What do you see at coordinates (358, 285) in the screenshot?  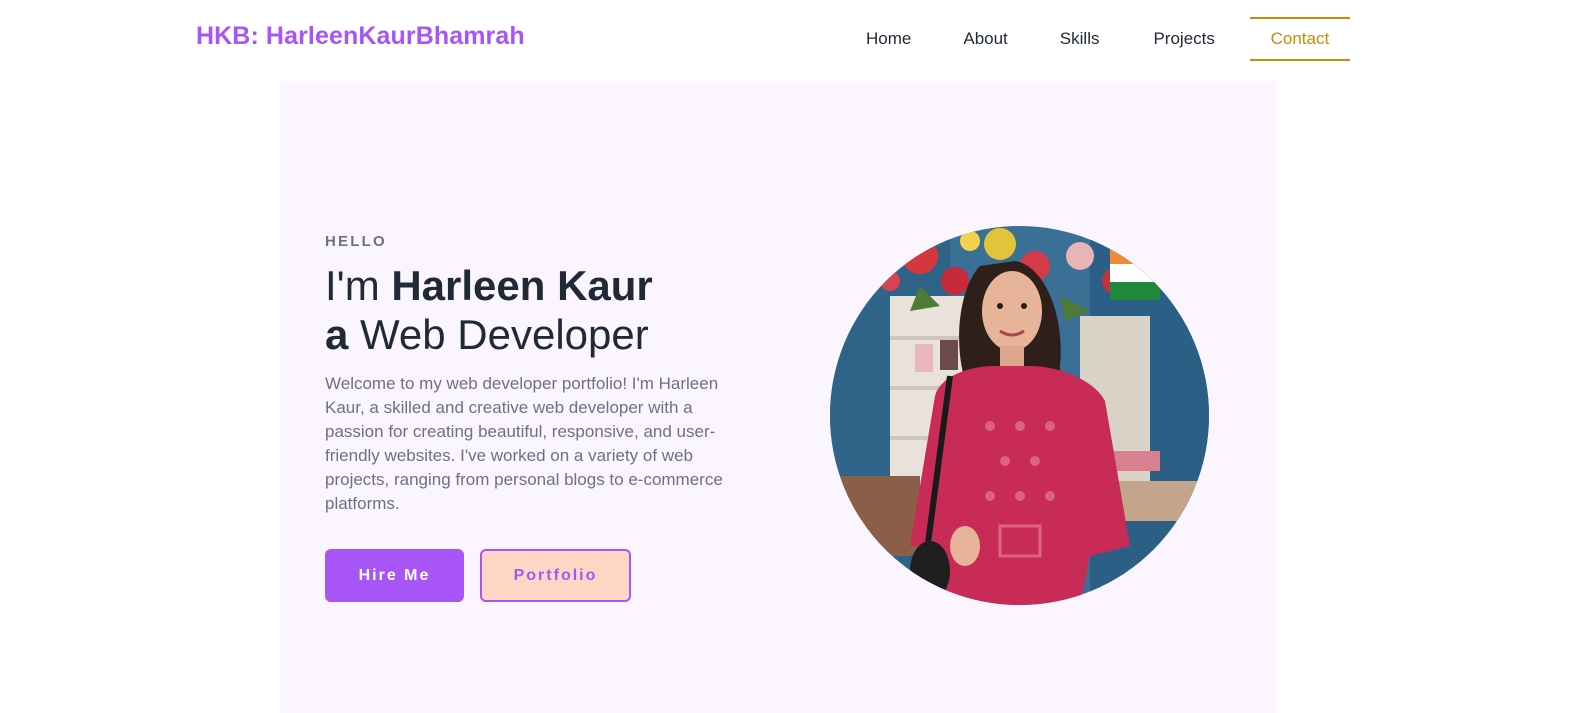 I see `headline-prefix: I'm` at bounding box center [358, 285].